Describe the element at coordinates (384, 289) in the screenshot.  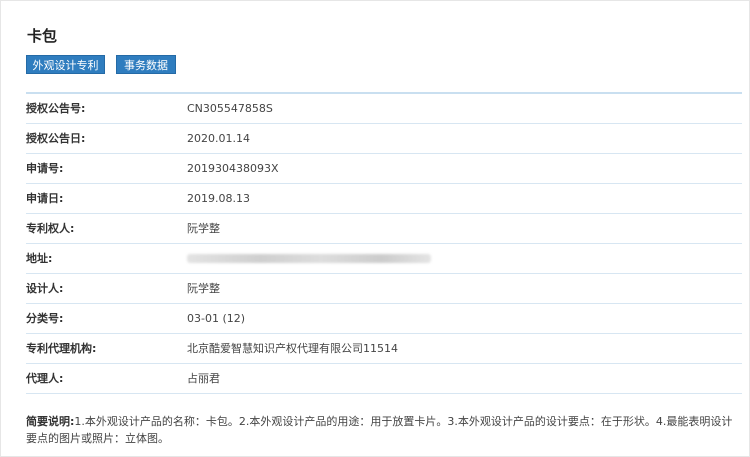
I see `row-designer: 设计人: 阮学整` at that location.